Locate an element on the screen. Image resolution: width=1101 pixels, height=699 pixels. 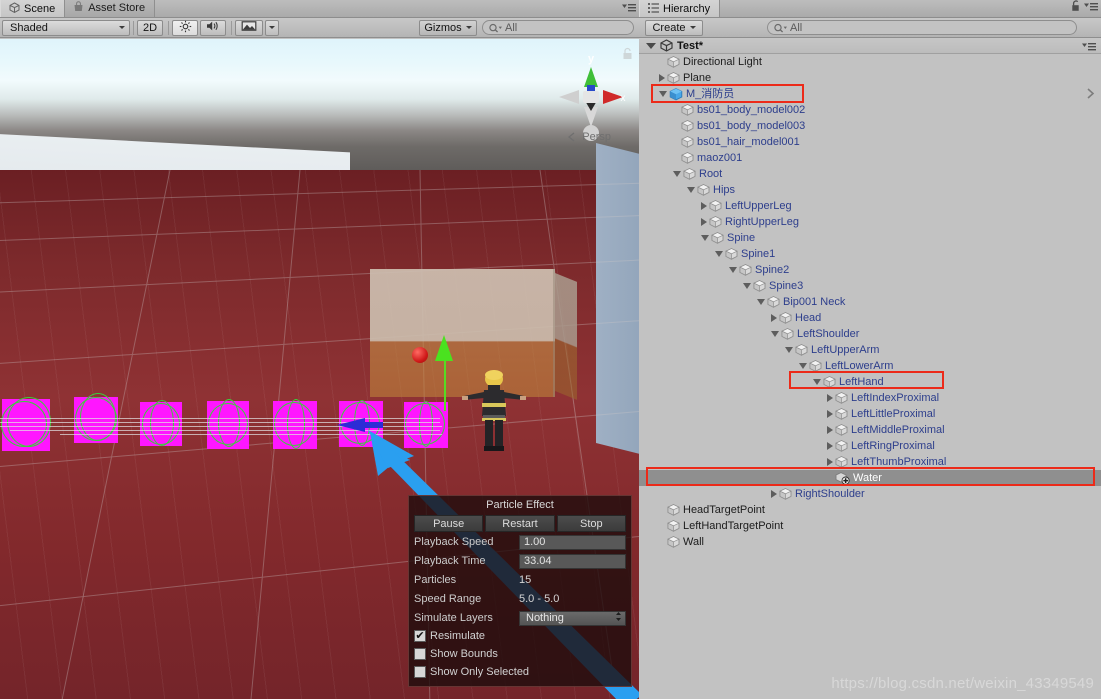
draw-mode-dropdown: Shaded is located at coordinates (66, 27).